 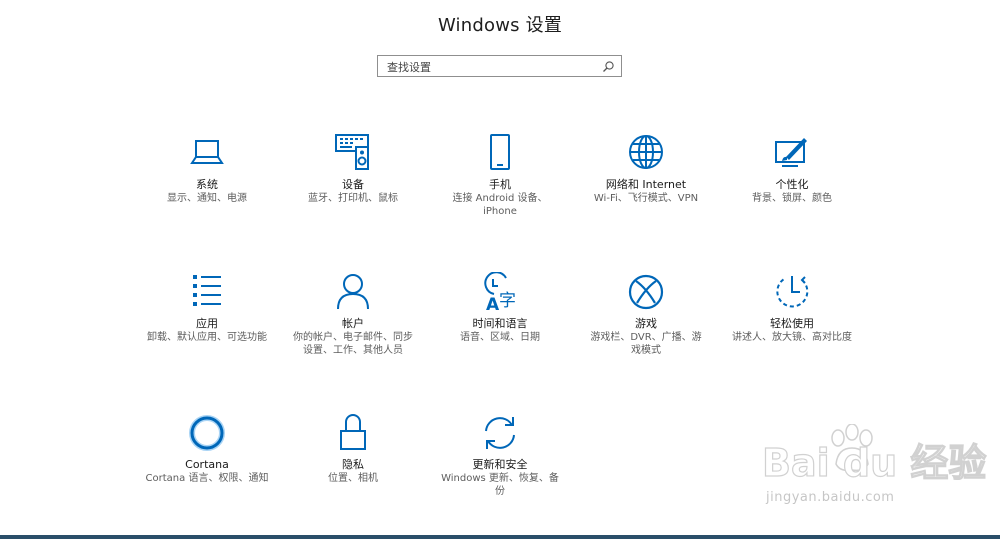 What do you see at coordinates (207, 433) in the screenshot?
I see `cortana-icon` at bounding box center [207, 433].